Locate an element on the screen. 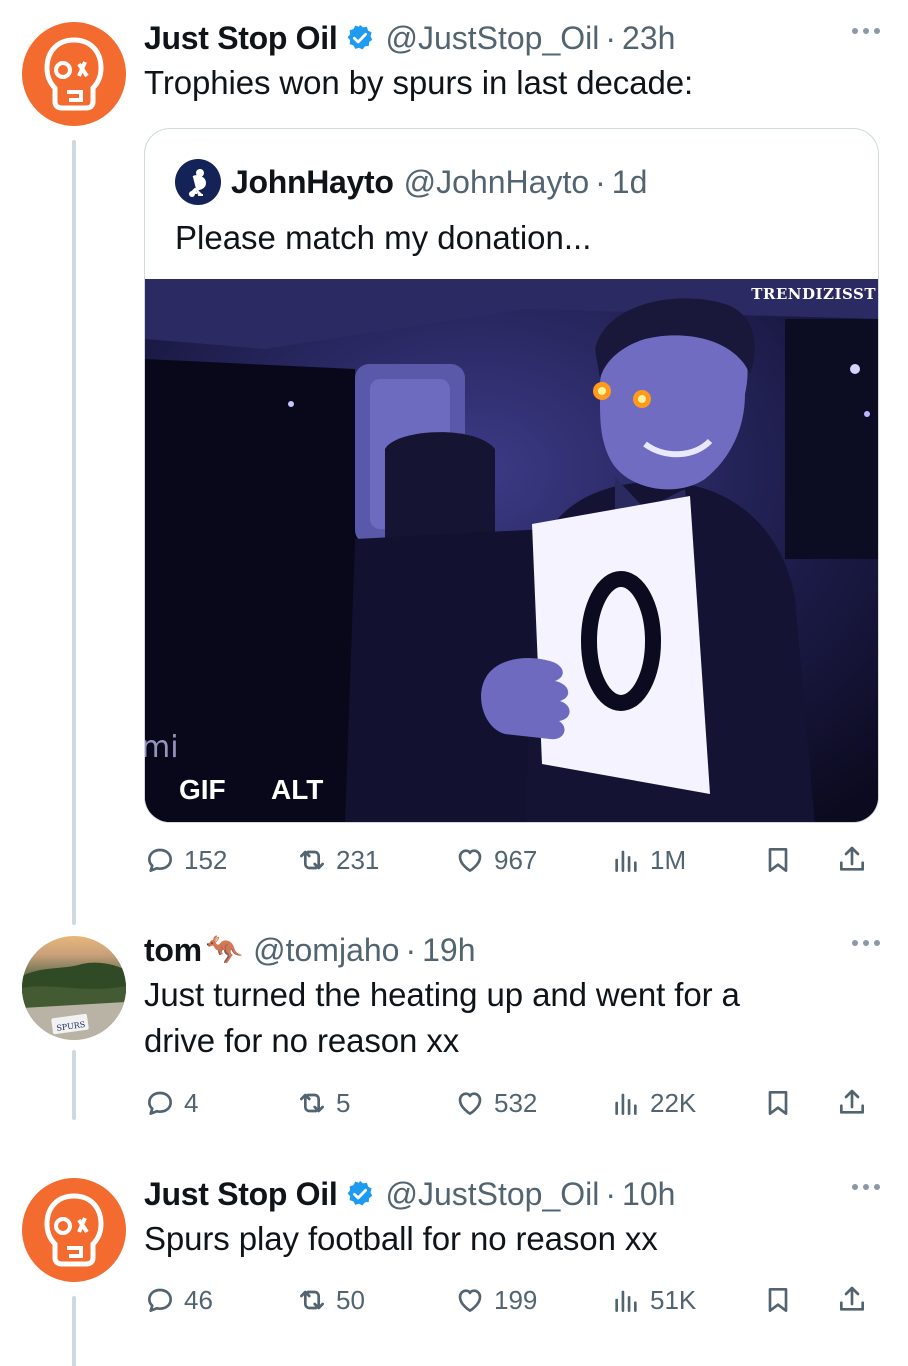  like-button: 199 is located at coordinates (495, 1300).